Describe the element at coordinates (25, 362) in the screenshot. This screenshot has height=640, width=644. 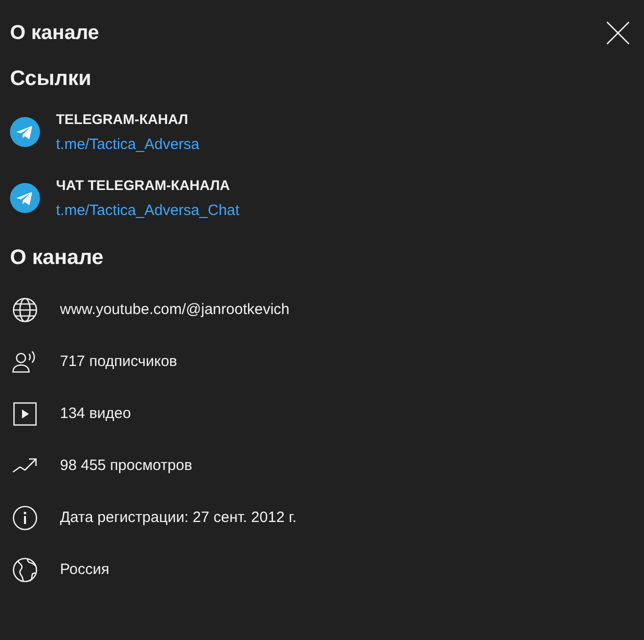
I see `audience-icon` at that location.